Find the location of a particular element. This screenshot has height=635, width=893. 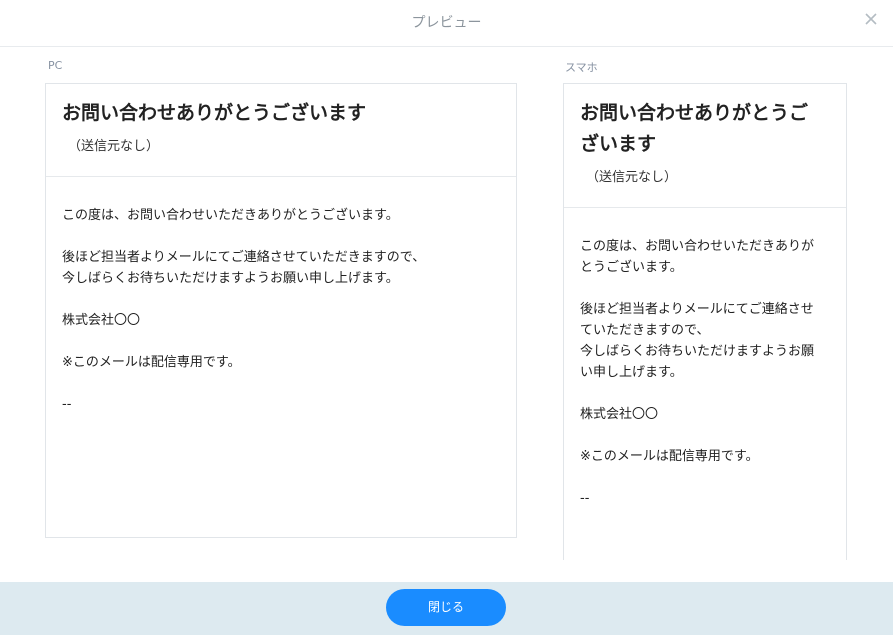

mail-body-line: 今しばらくお待ちいただけますようお願い申し上げます。 is located at coordinates (230, 278).